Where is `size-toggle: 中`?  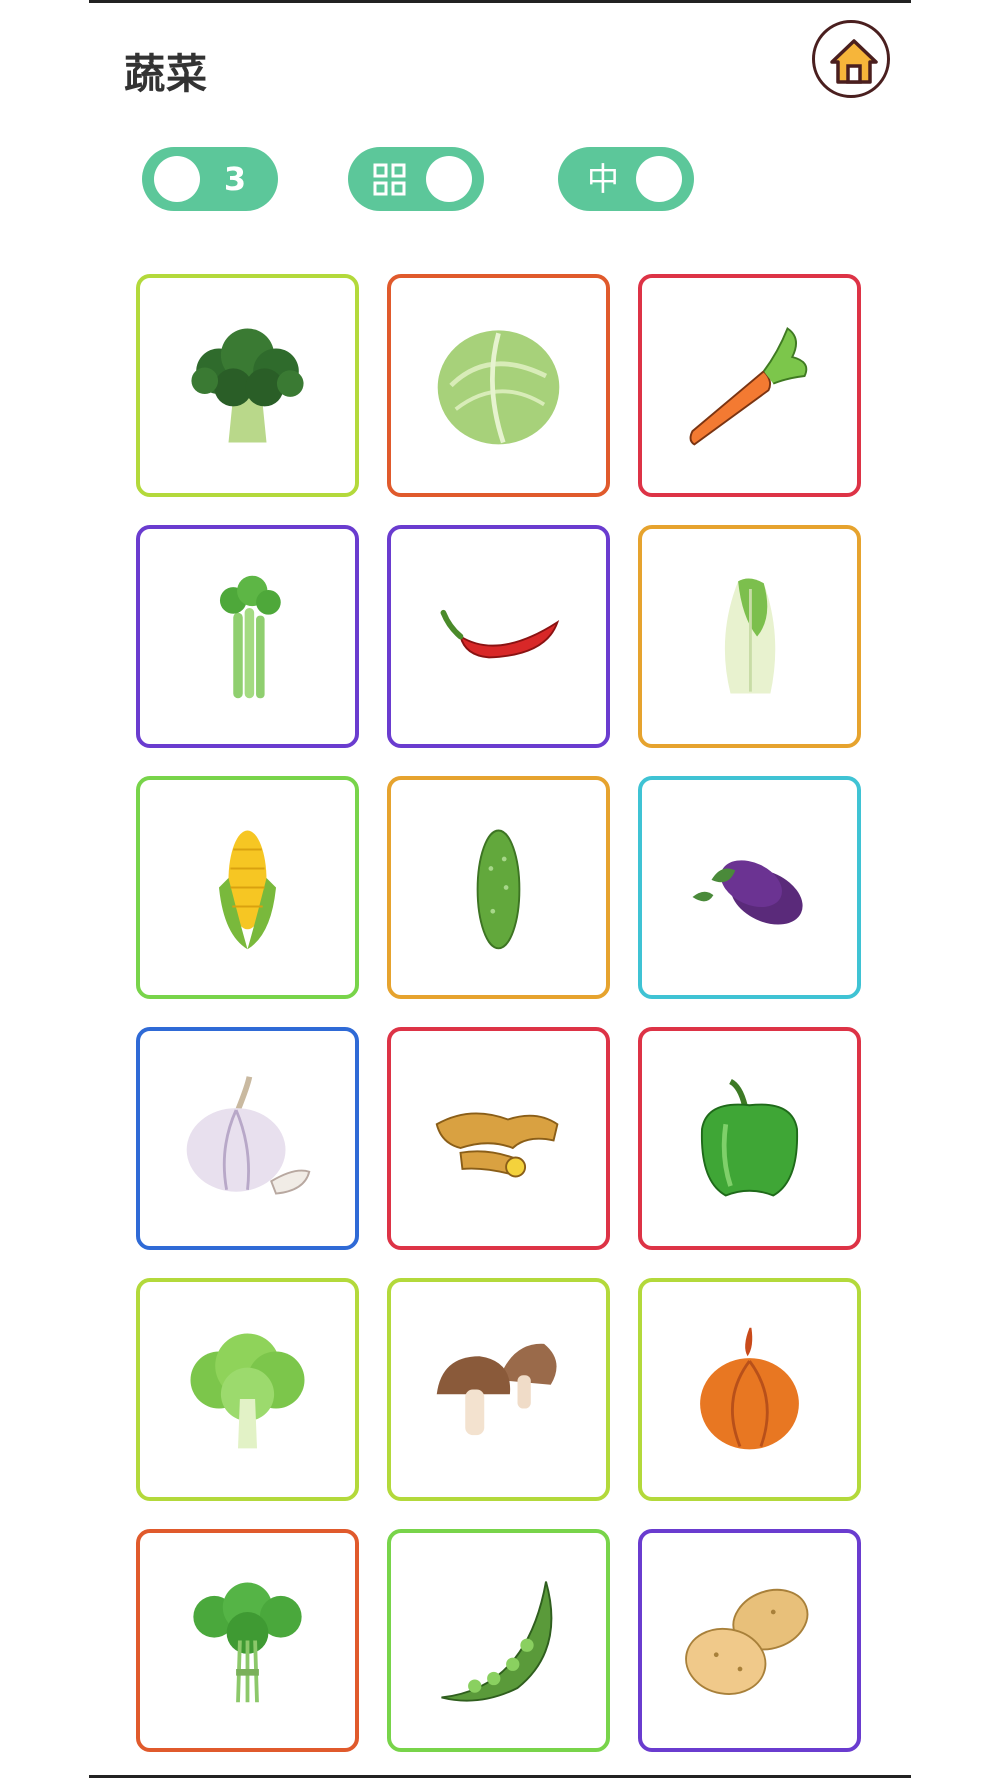 size-toggle: 中 is located at coordinates (626, 179).